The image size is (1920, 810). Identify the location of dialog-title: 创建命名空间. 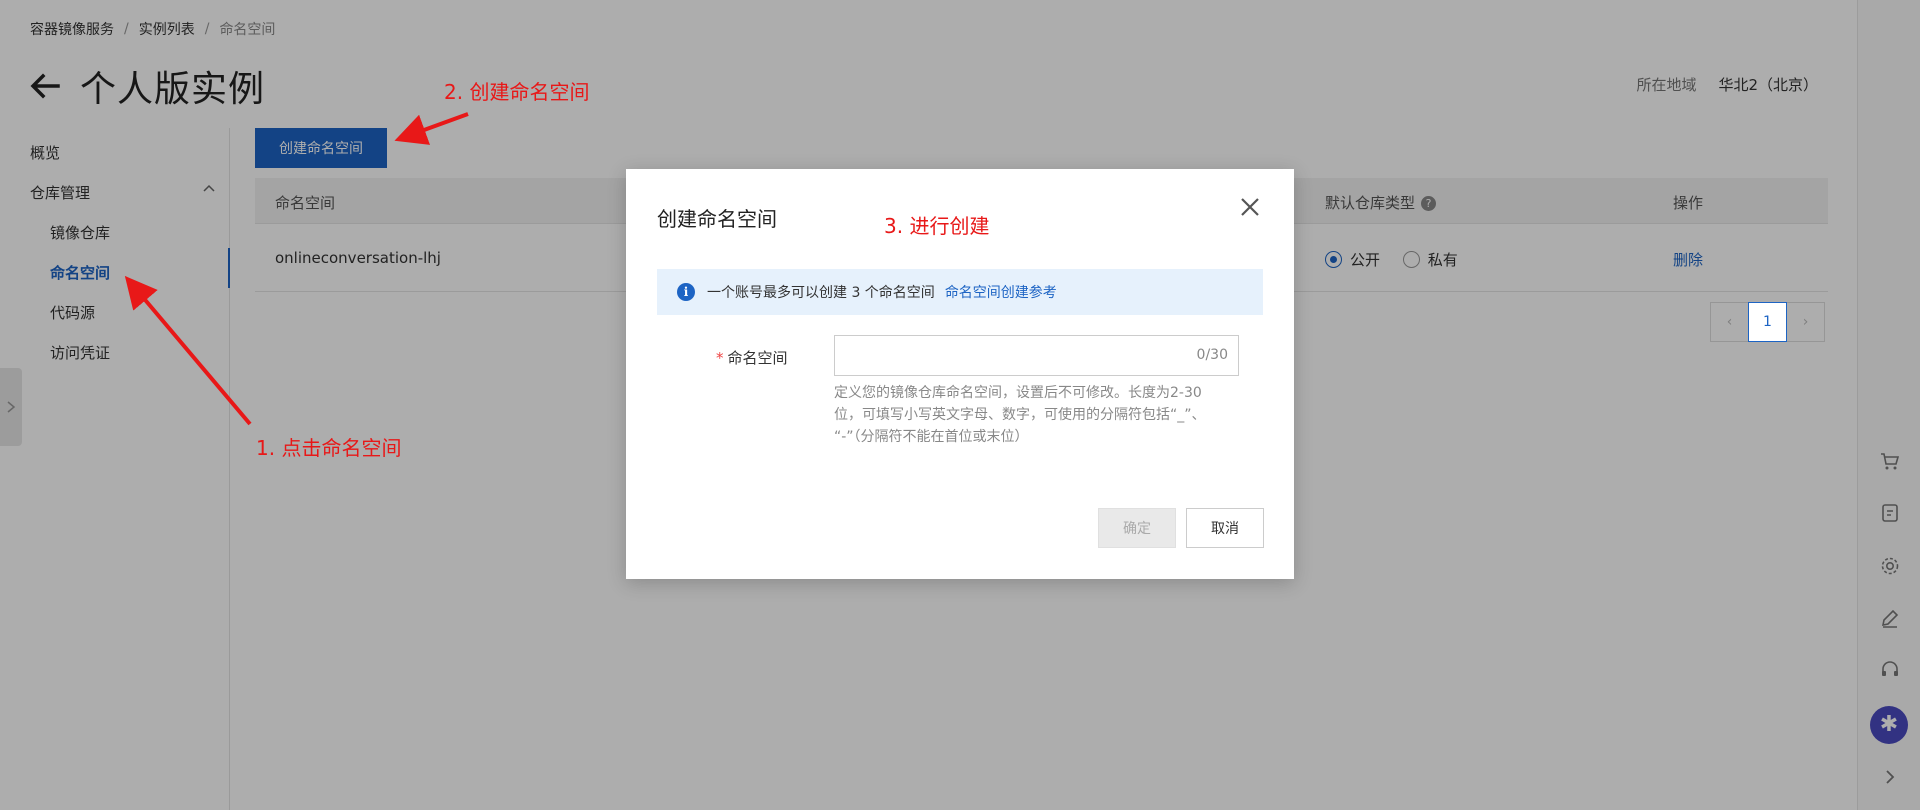
(717, 219).